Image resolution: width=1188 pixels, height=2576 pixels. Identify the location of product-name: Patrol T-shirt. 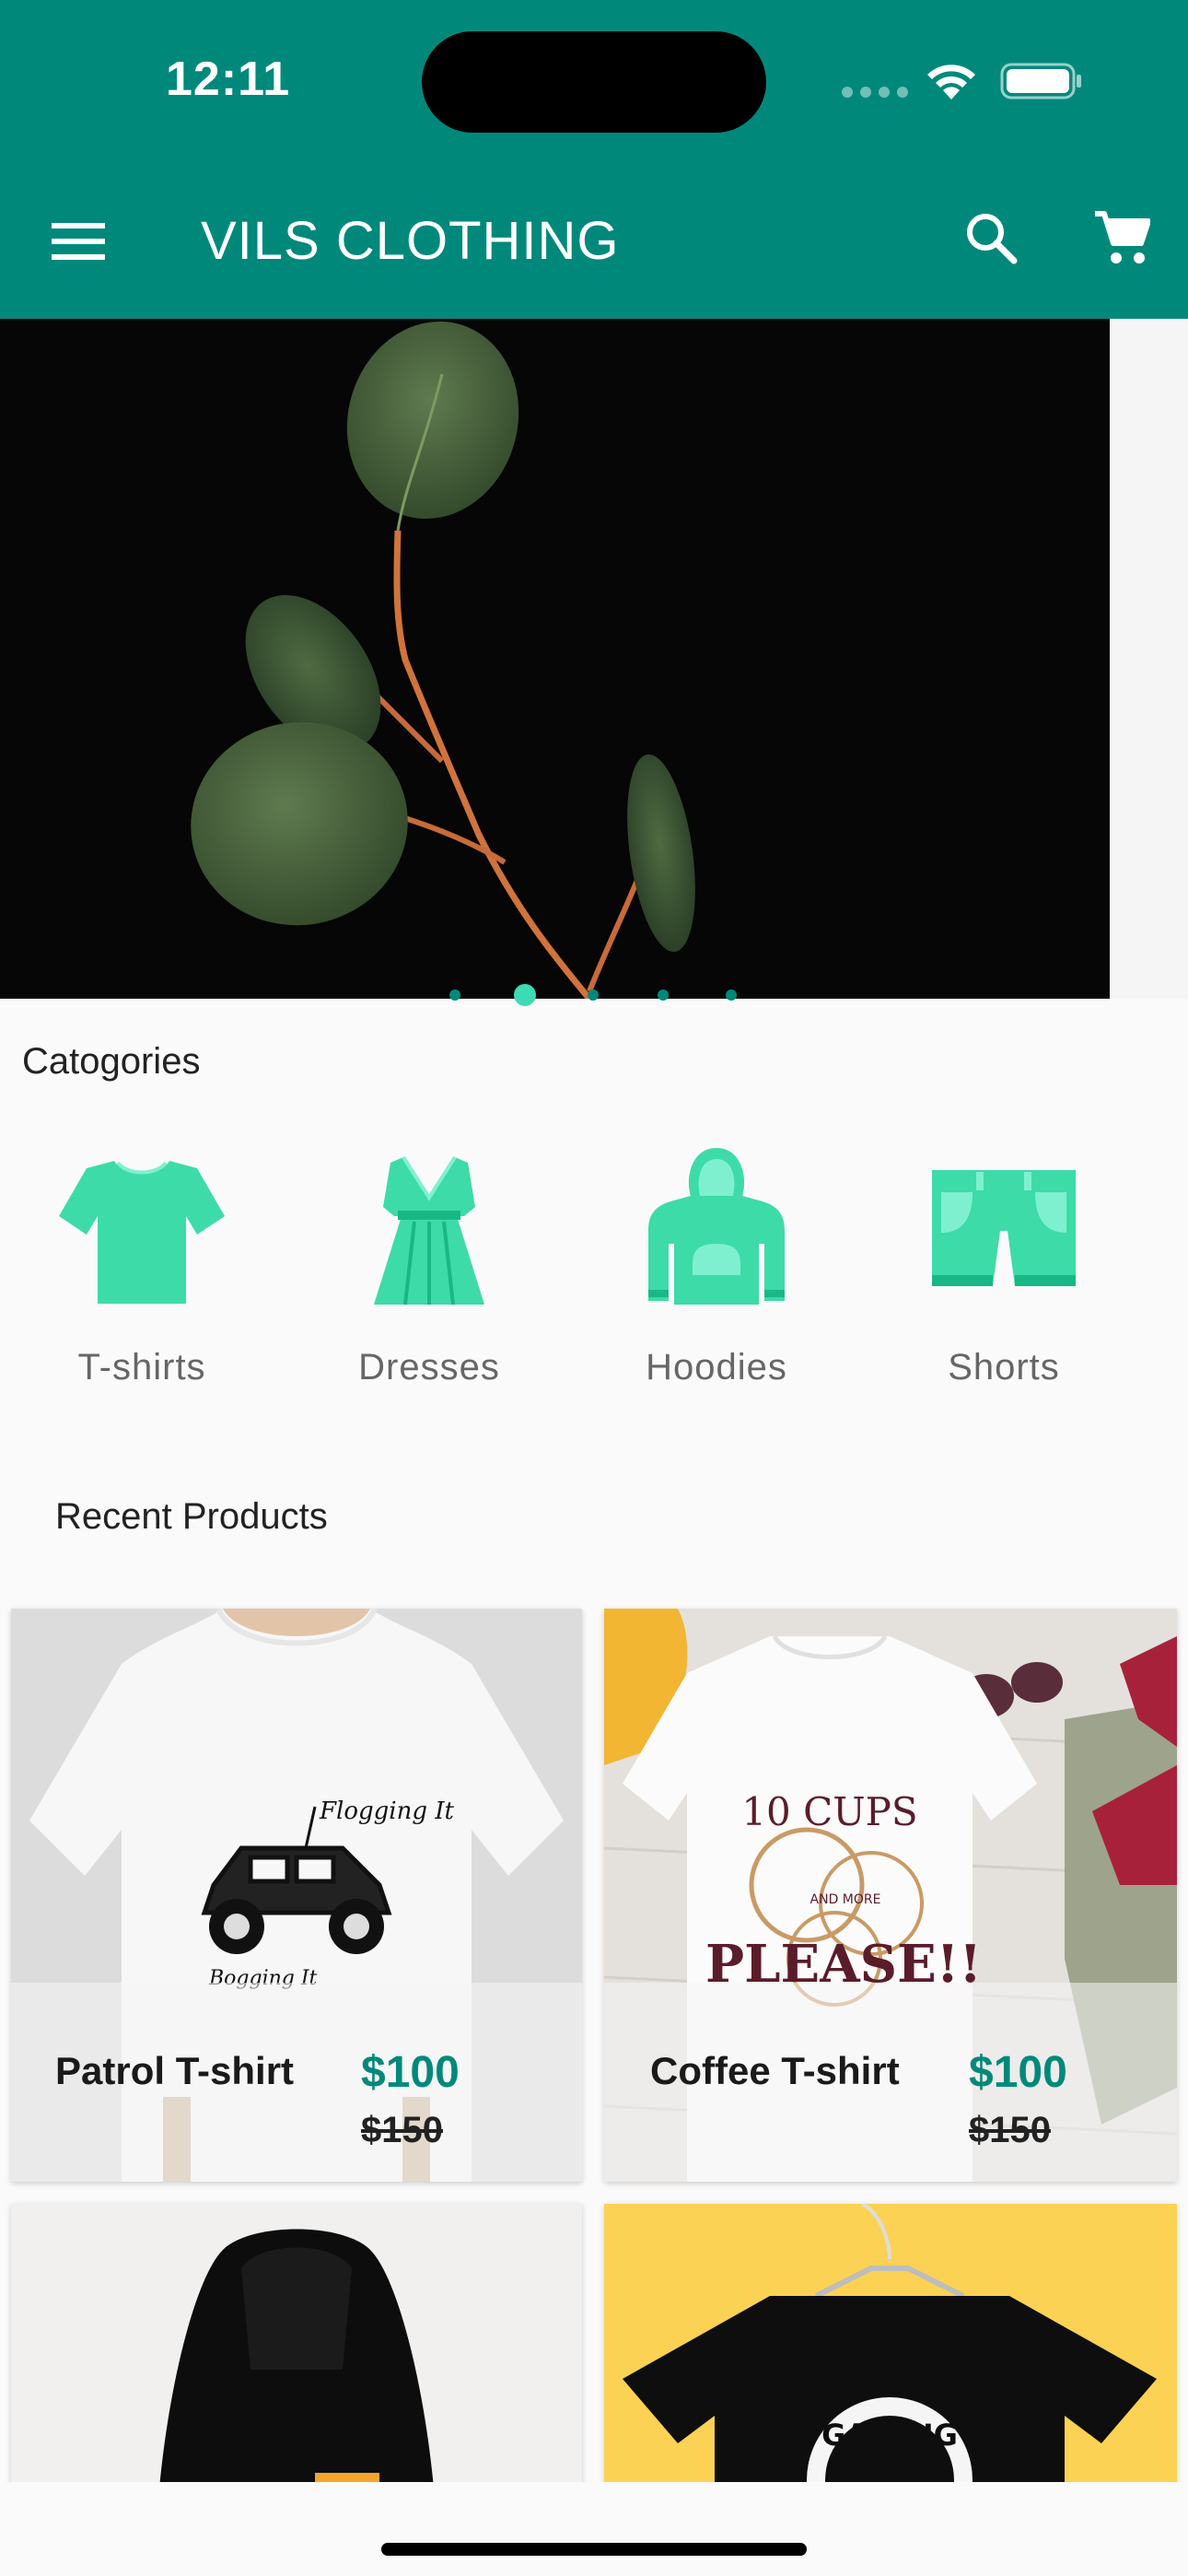
(175, 2070).